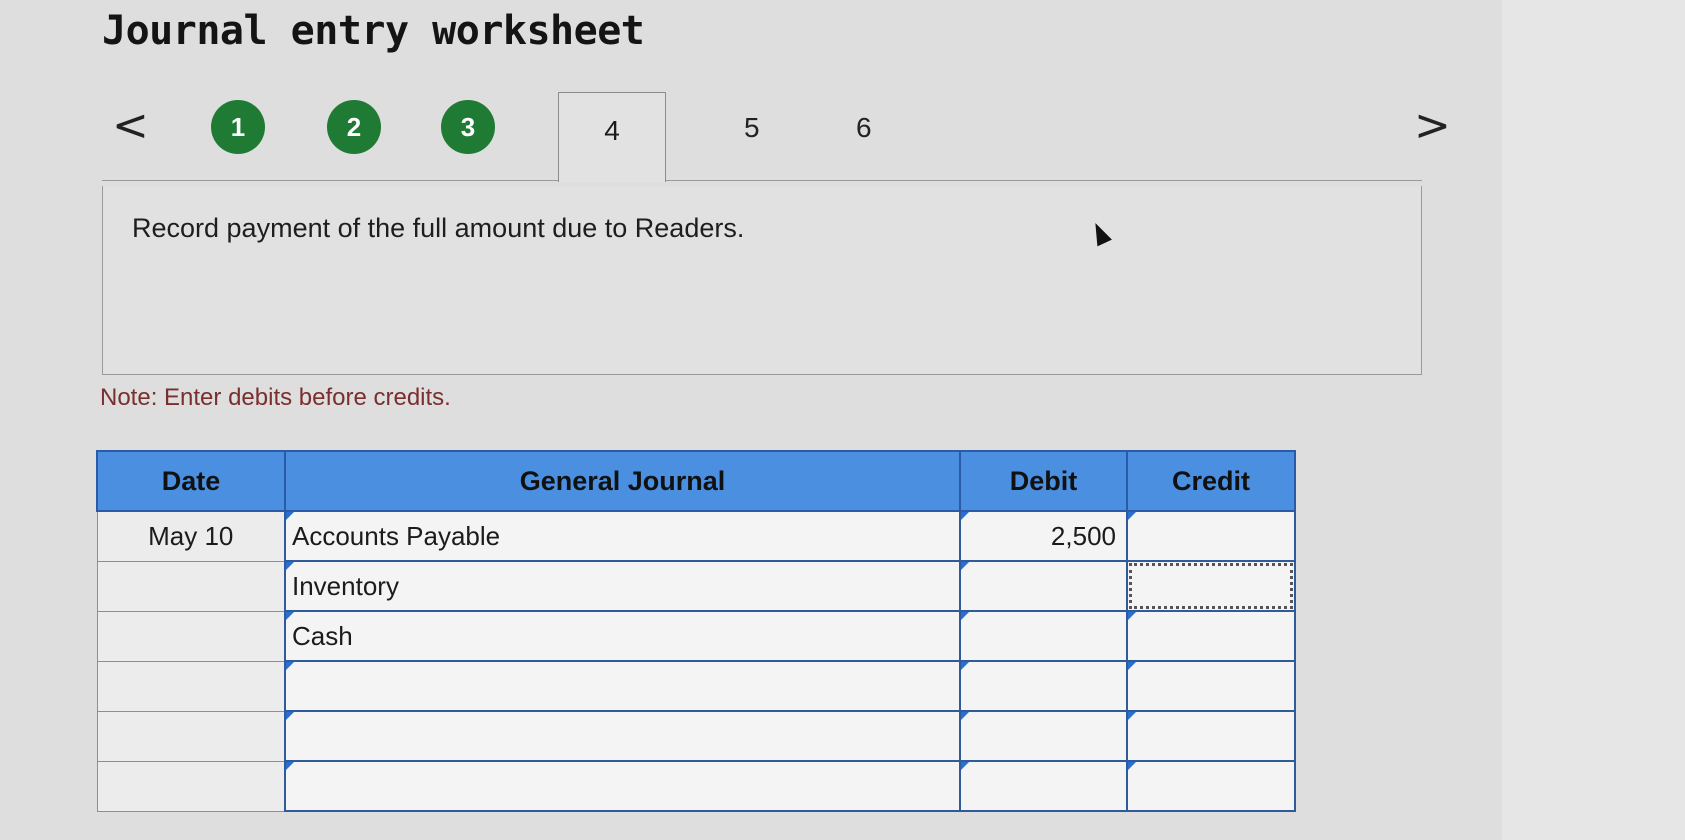 This screenshot has width=1685, height=840. Describe the element at coordinates (864, 128) in the screenshot. I see `step-6: 6` at that location.